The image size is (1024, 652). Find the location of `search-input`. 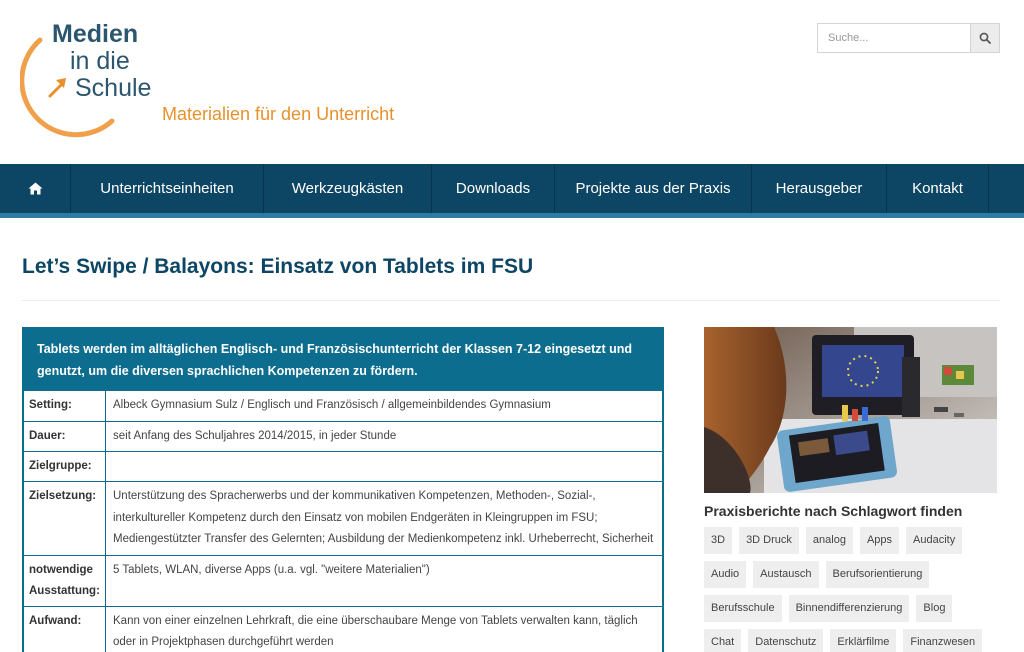

search-input is located at coordinates (894, 38).